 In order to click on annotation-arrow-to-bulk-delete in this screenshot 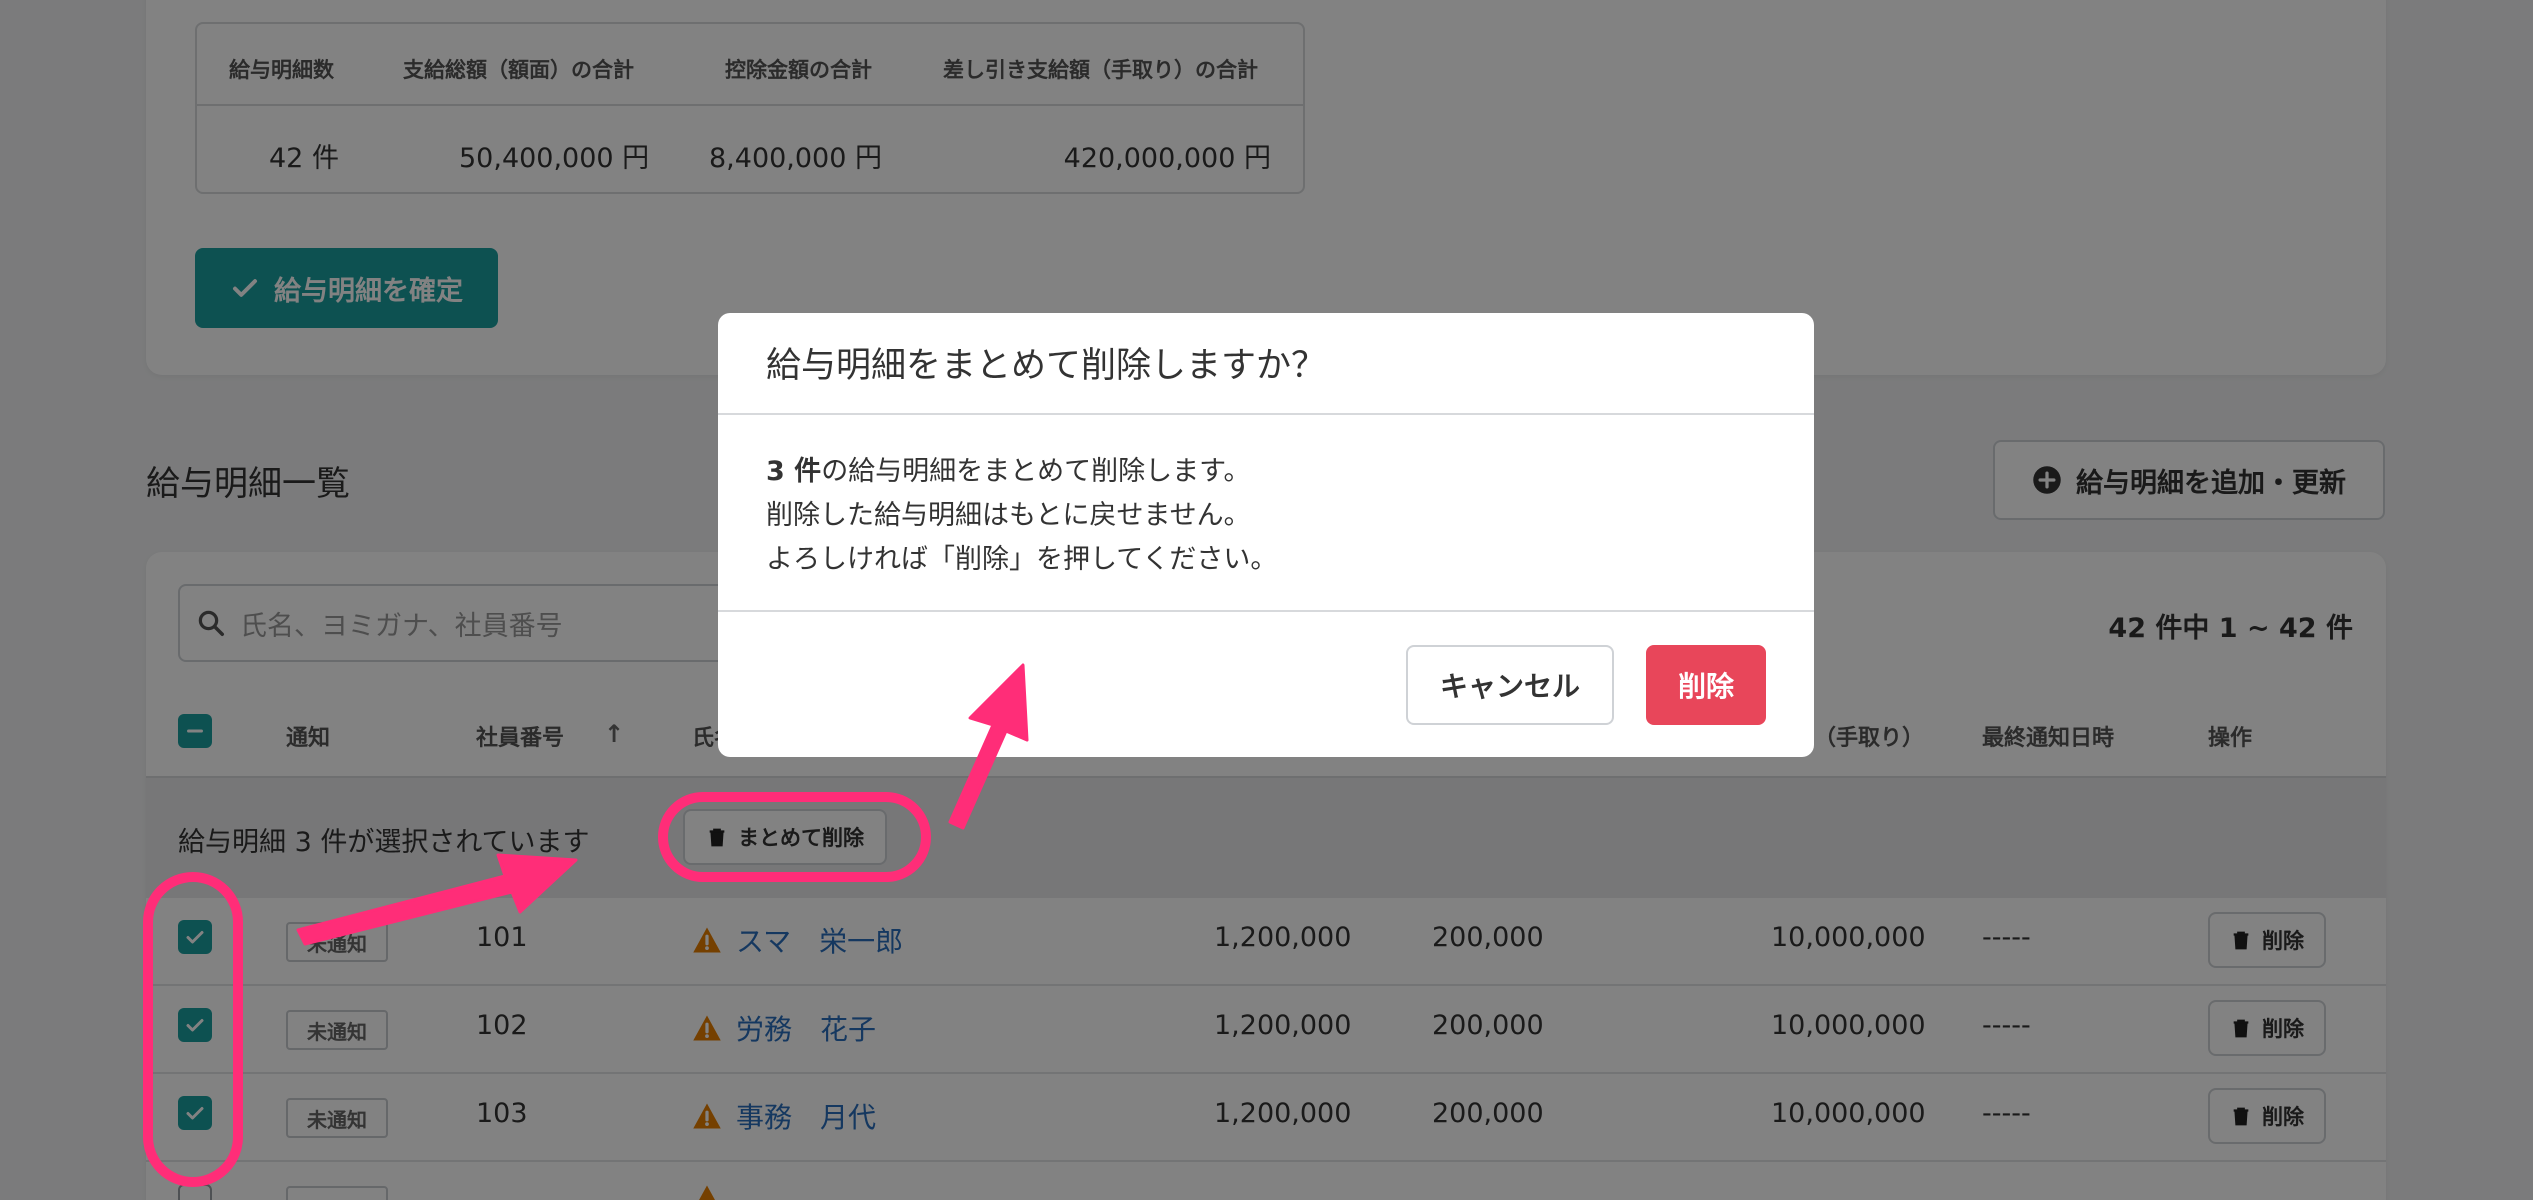, I will do `click(437, 899)`.